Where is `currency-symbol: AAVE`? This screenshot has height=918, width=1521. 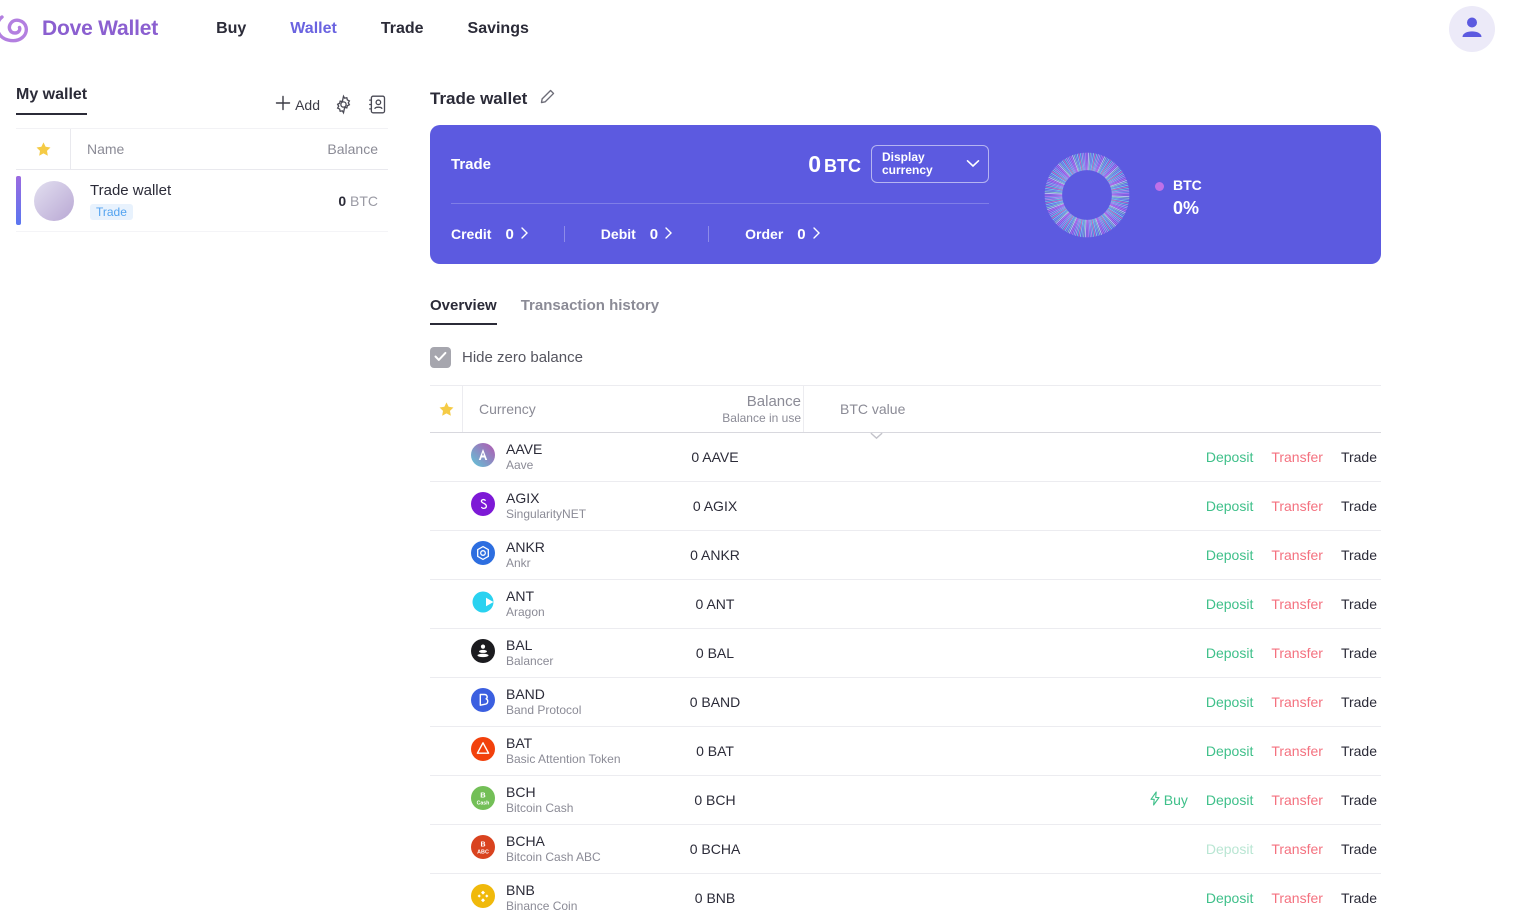
currency-symbol: AAVE is located at coordinates (524, 449).